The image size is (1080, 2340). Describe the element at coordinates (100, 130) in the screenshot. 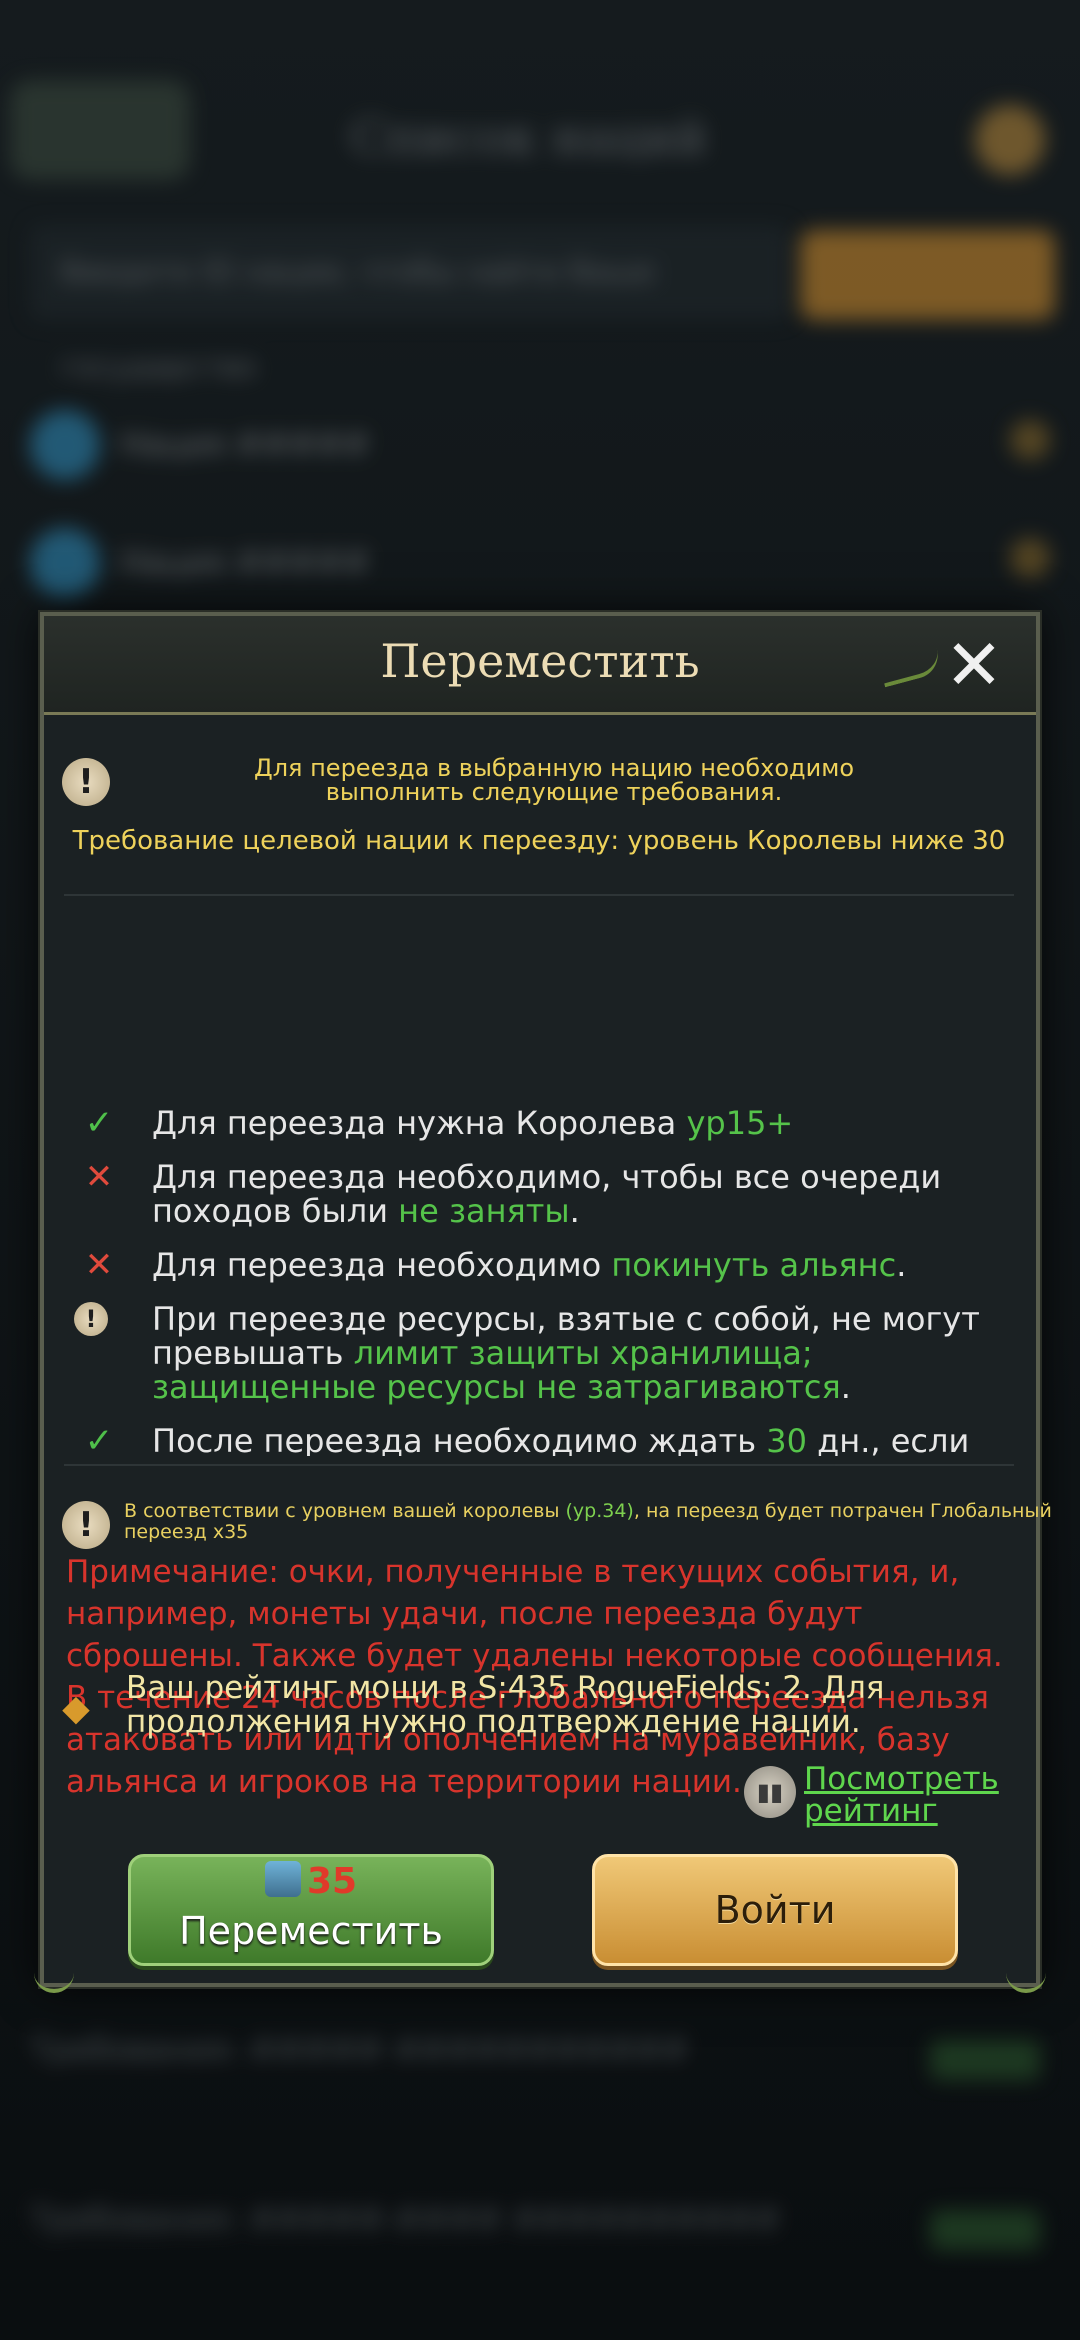

I see `back-button` at that location.